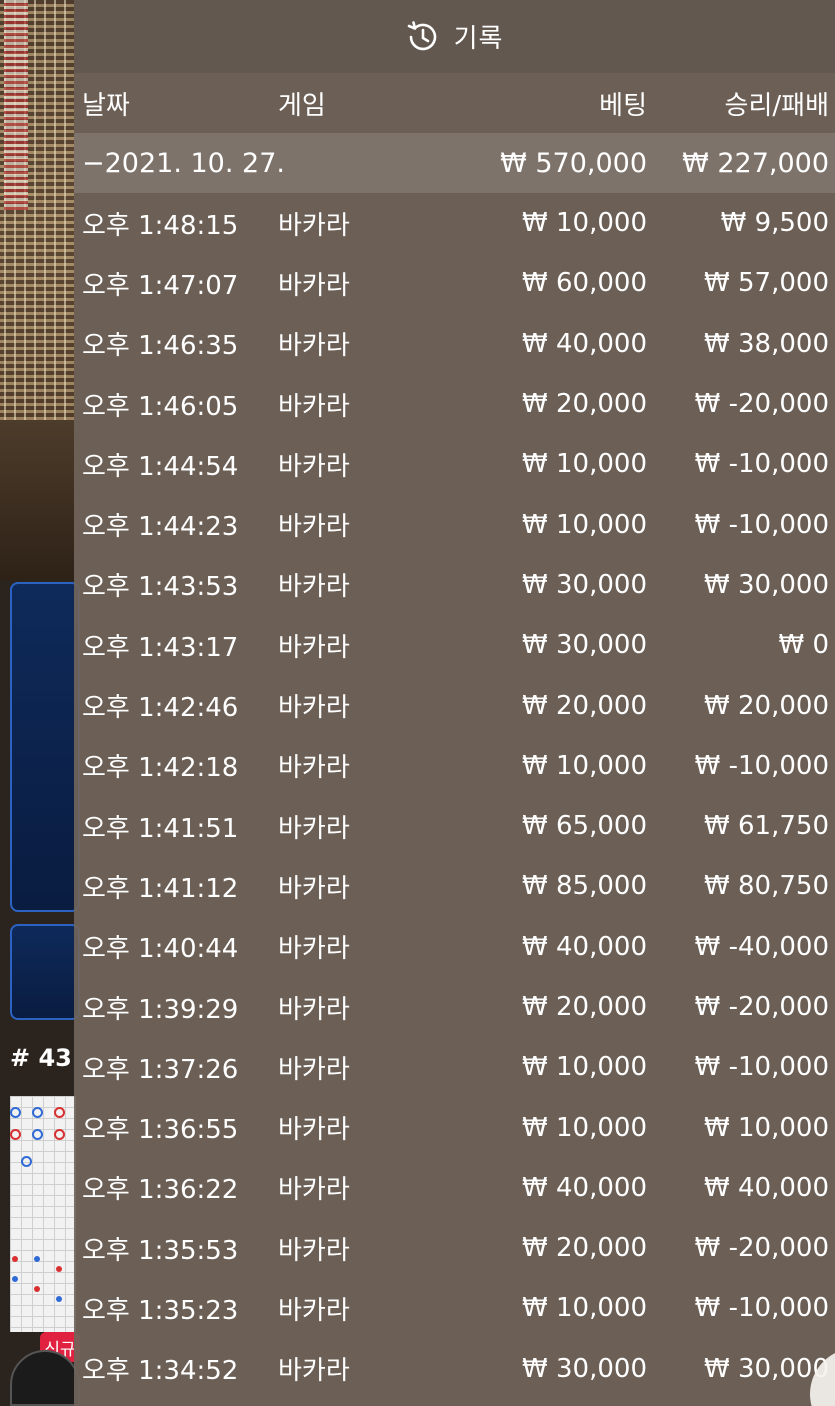  I want to click on group-bet-total: ₩ 570,000, so click(573, 163).